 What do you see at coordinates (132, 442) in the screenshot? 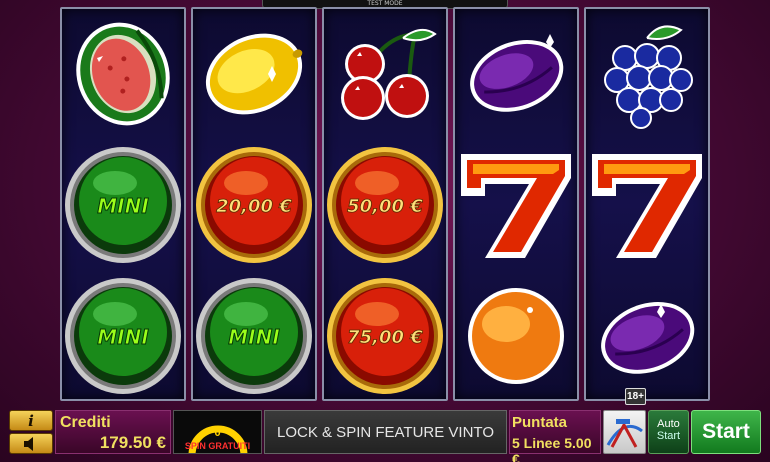
I see `credits-value: 179.50 €` at bounding box center [132, 442].